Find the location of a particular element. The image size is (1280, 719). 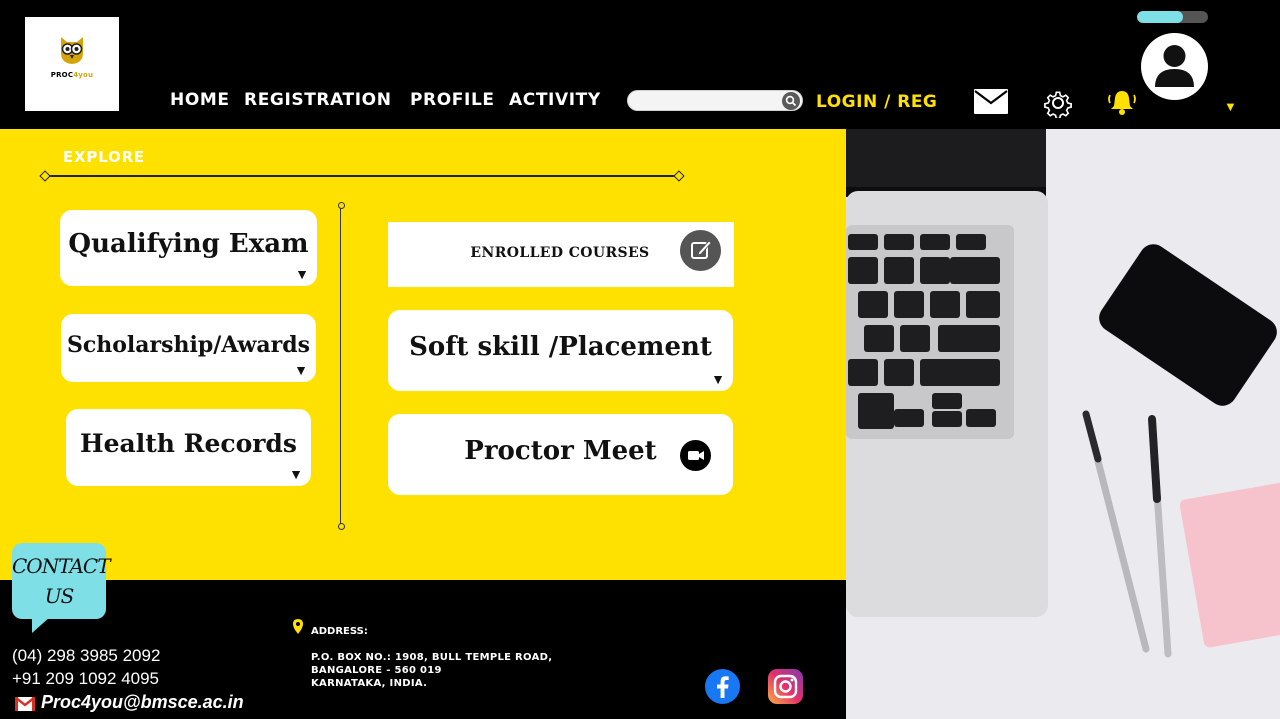

site-logo: PROC4you is located at coordinates (72, 64).